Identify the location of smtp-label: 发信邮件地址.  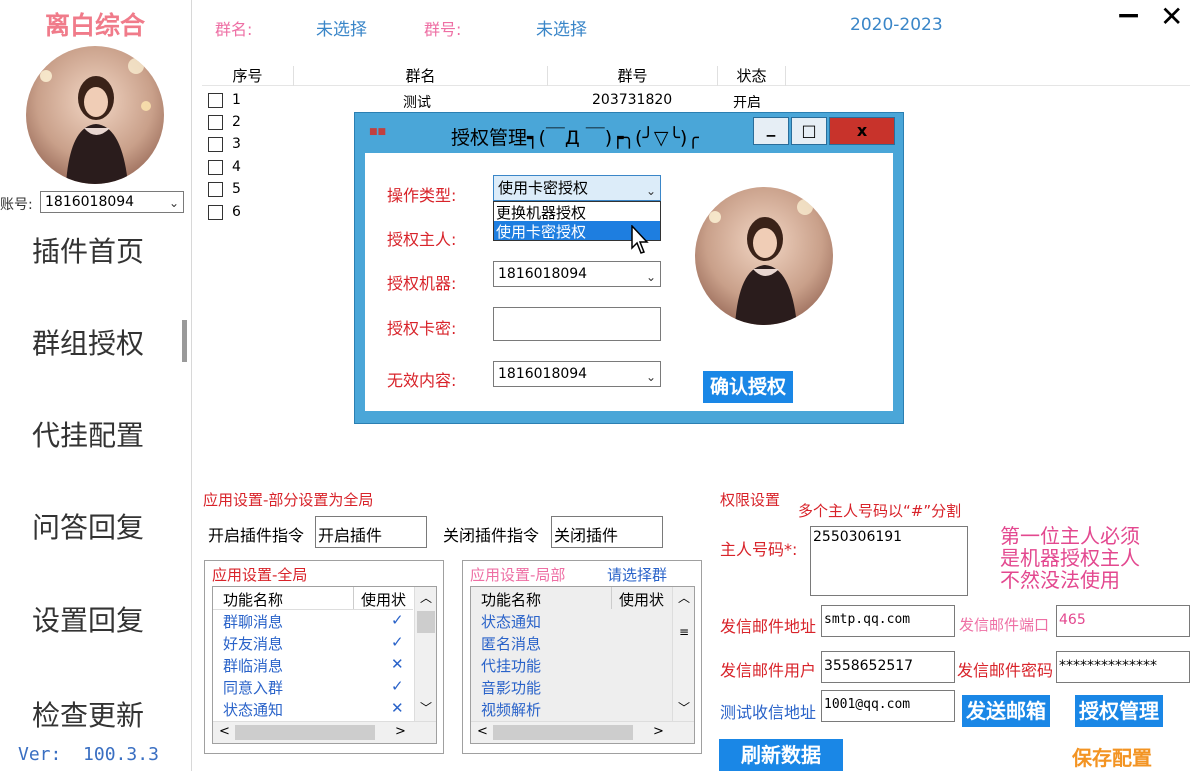
(768, 626).